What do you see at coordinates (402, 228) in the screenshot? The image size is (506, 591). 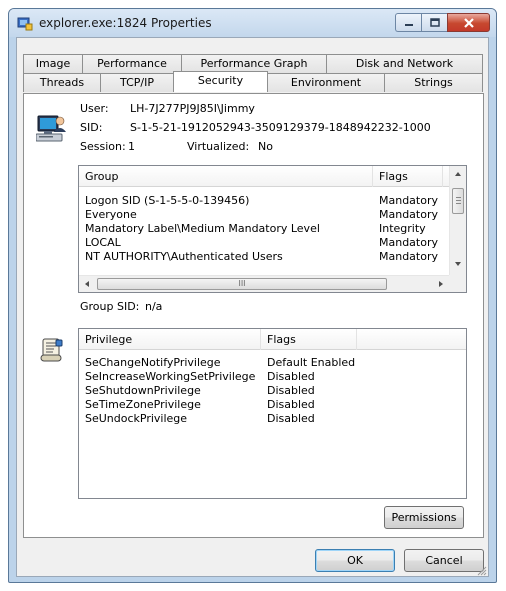 I see `group-flags: Integrity` at bounding box center [402, 228].